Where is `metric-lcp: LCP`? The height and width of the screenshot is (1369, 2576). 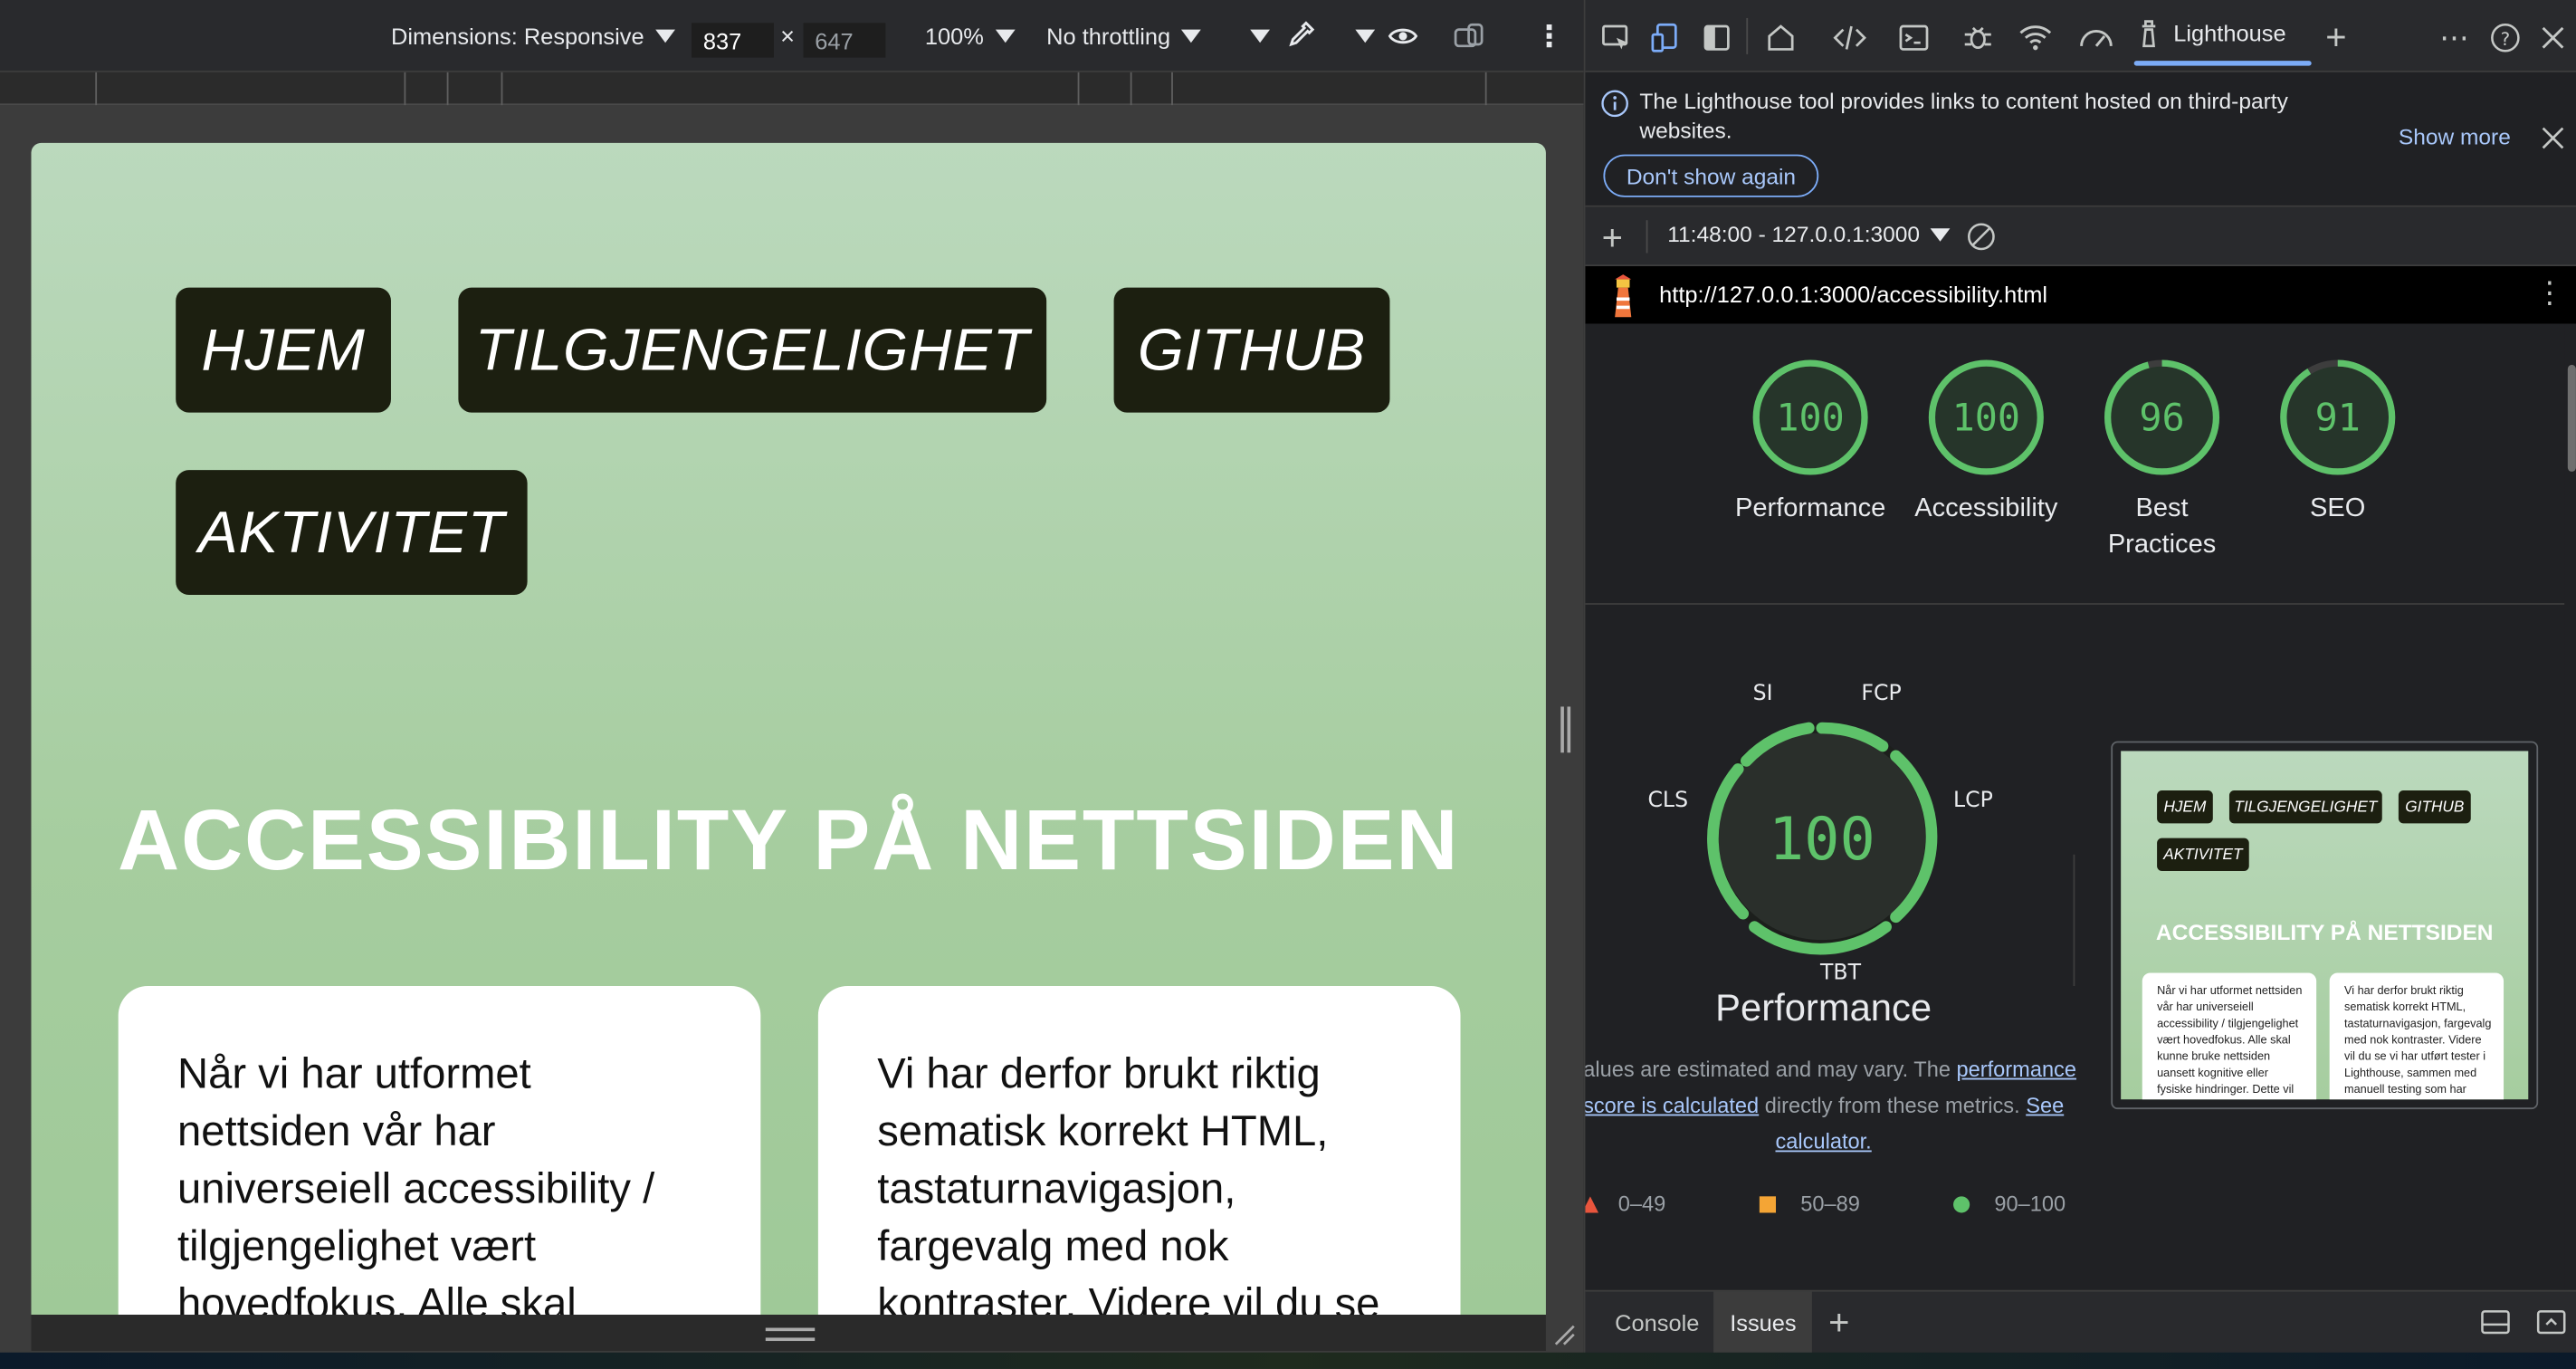
metric-lcp: LCP is located at coordinates (1973, 801).